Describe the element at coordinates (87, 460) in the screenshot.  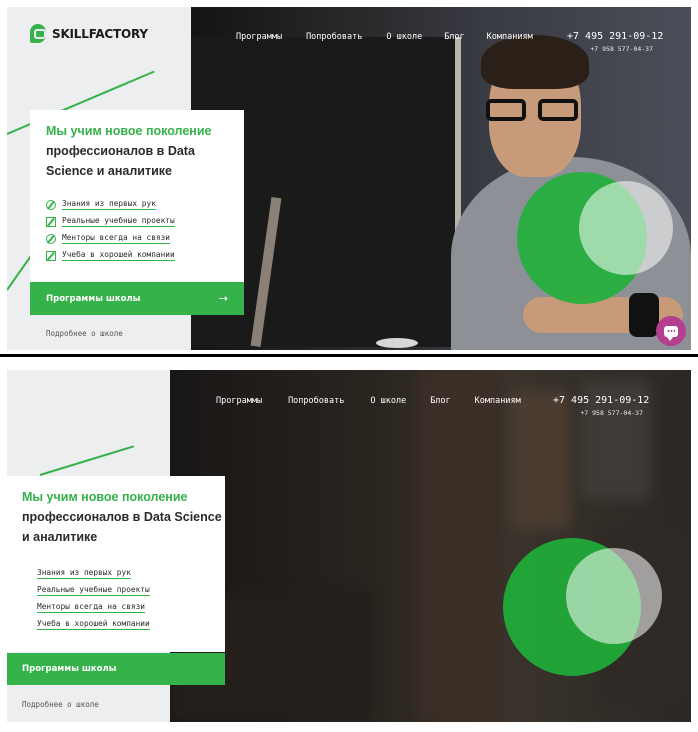
I see `decor-line` at that location.